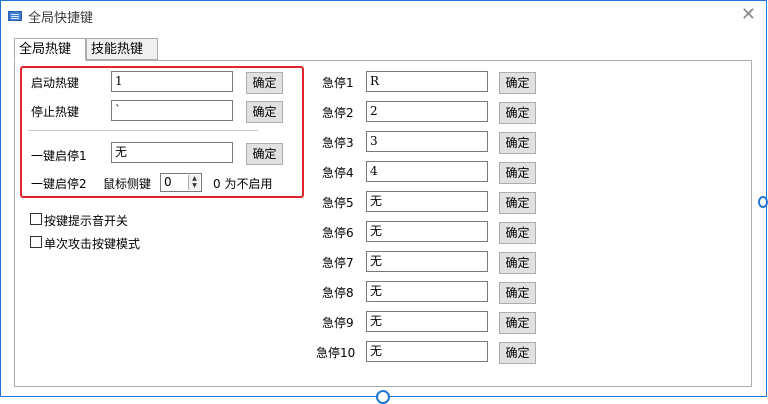  What do you see at coordinates (172, 110) in the screenshot?
I see `stop-hotkey-input: `` at bounding box center [172, 110].